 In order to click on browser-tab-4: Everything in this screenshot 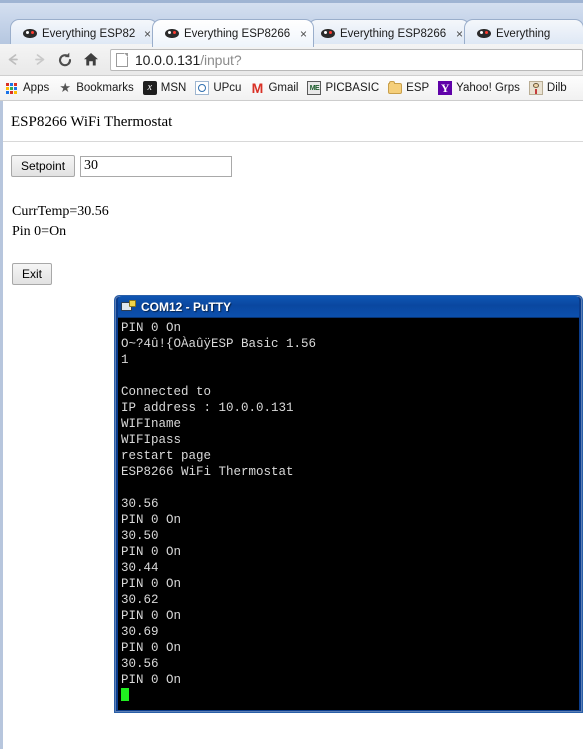, I will do `click(523, 33)`.